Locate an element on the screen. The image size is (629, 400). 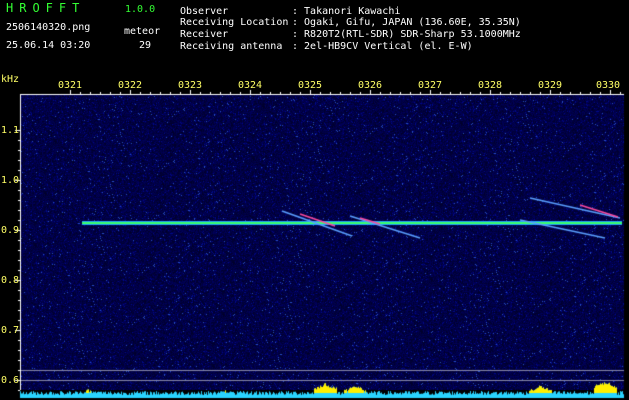
y-tick-label: 0.6 is located at coordinates (10, 380).